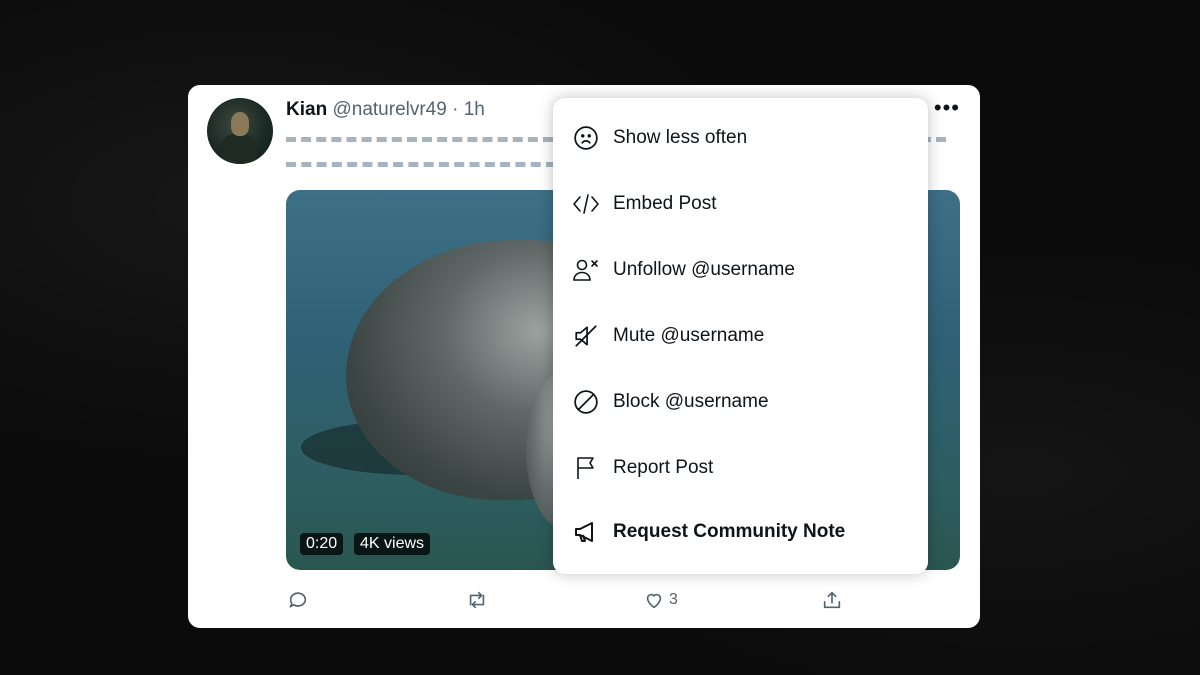  I want to click on menu-item-label: Embed Post, so click(665, 203).